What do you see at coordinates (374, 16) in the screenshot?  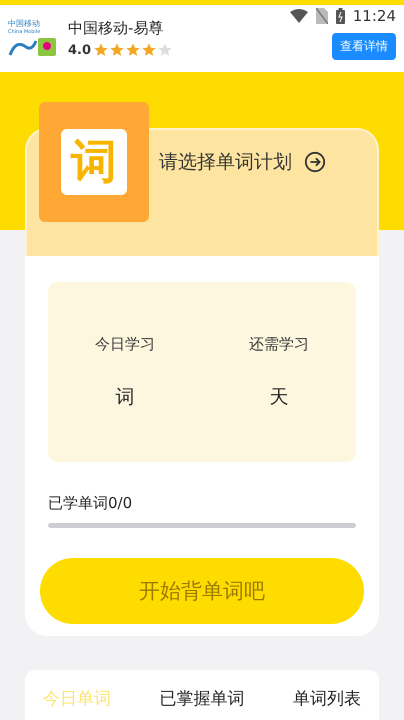 I see `status-time: 11:24` at bounding box center [374, 16].